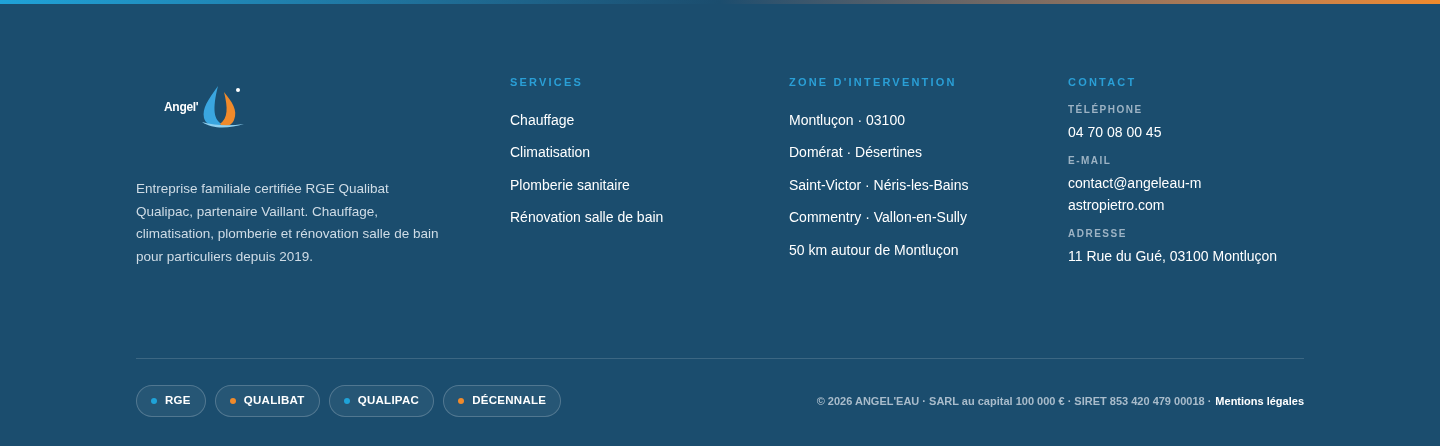 Image resolution: width=1440 pixels, height=446 pixels. Describe the element at coordinates (1098, 234) in the screenshot. I see `field-label: ADRESSE` at that location.